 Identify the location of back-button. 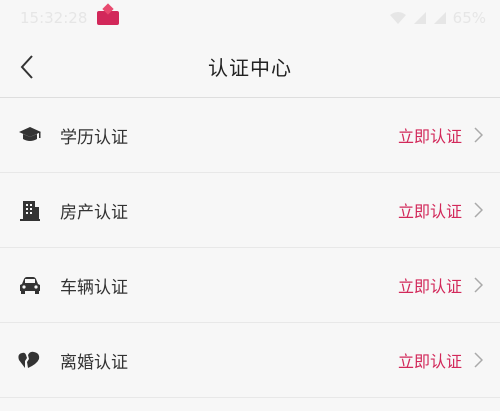
(27, 67).